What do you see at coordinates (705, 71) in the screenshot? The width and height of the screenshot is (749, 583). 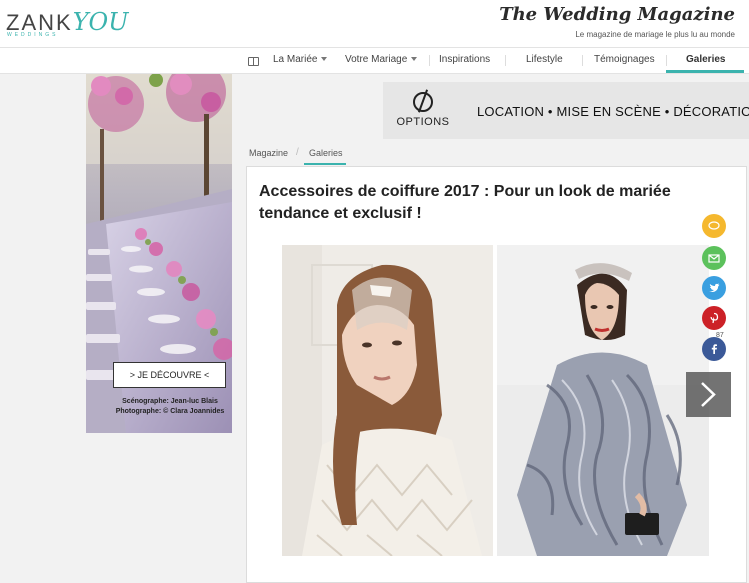 I see `nav-active-indicator` at bounding box center [705, 71].